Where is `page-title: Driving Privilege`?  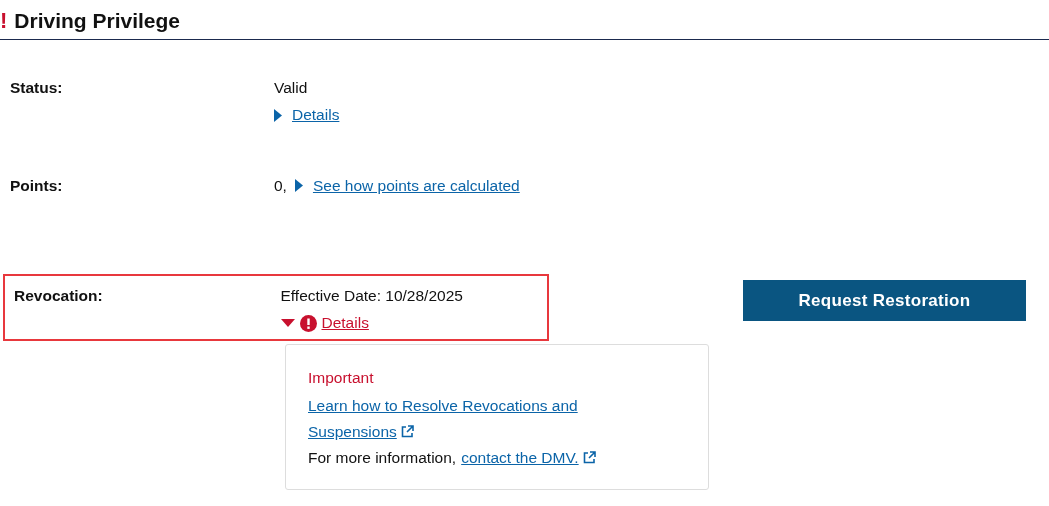 page-title: Driving Privilege is located at coordinates (97, 21).